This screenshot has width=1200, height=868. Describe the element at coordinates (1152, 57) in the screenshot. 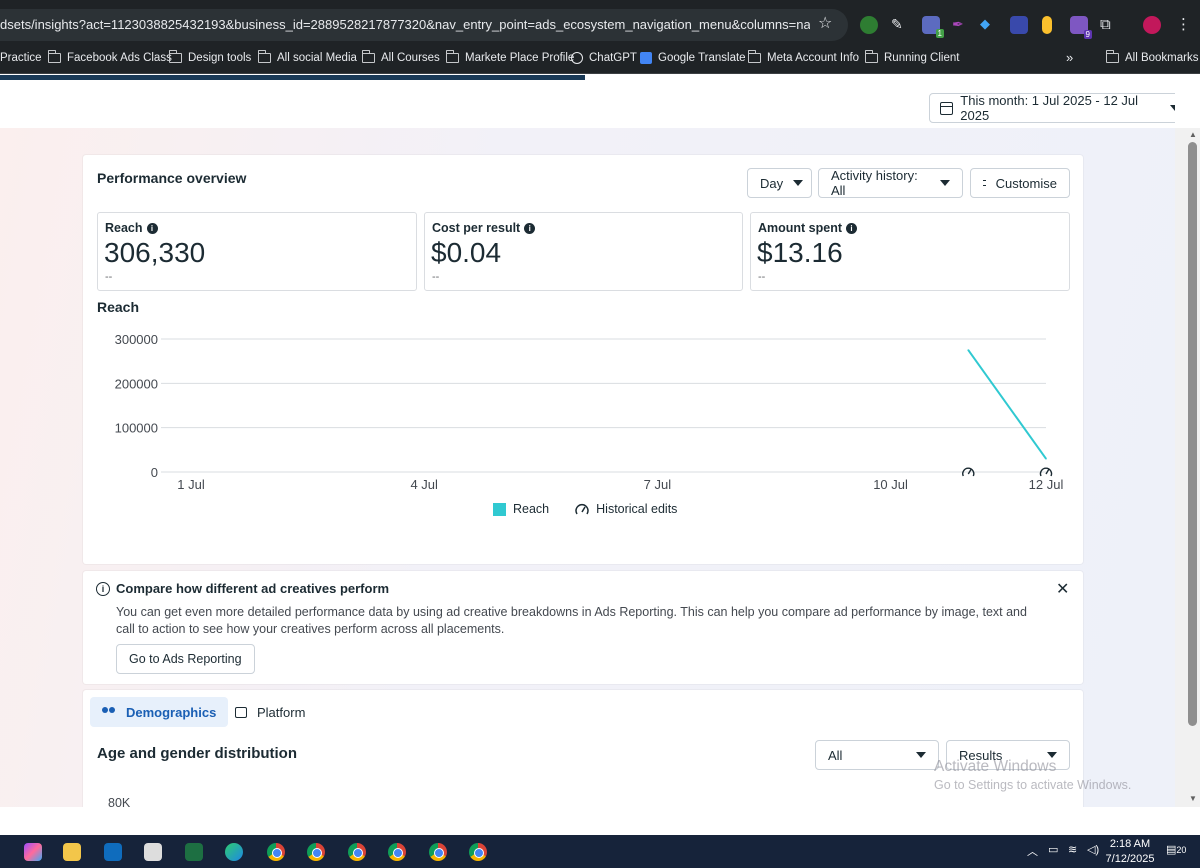

I see `all-bookmarks-folder: All Bookmarks` at that location.